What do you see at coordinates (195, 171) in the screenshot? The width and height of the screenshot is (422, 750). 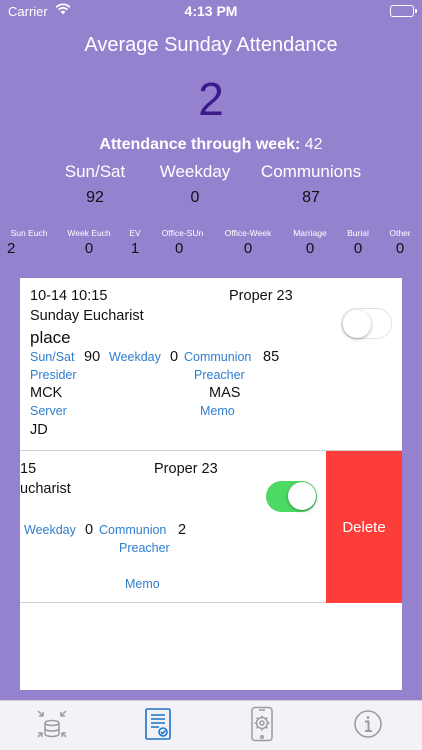 I see `summary-label-weekday: Weekday` at bounding box center [195, 171].